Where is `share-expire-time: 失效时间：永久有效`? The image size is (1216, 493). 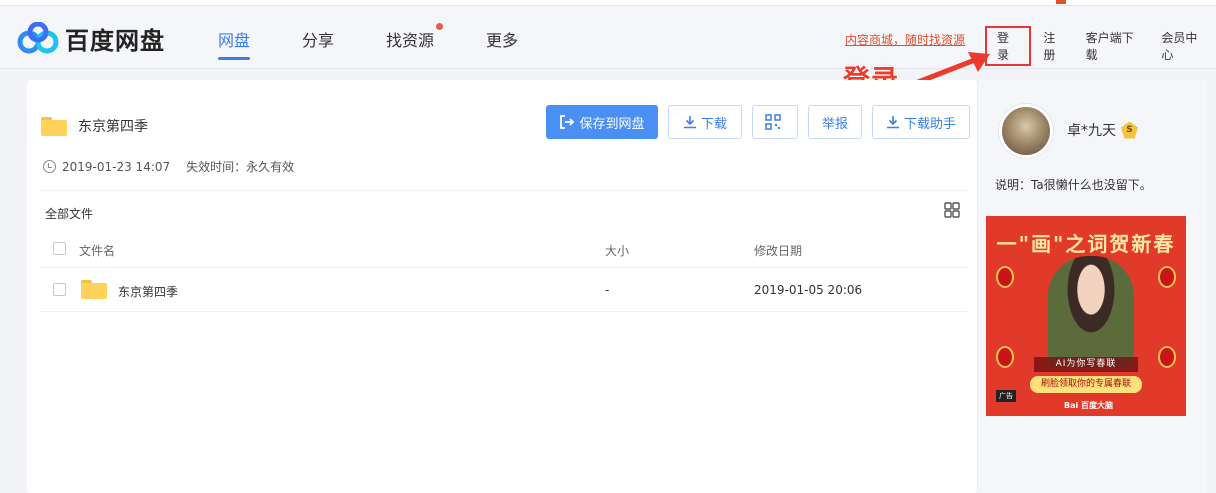 share-expire-time: 失效时间：永久有效 is located at coordinates (240, 167).